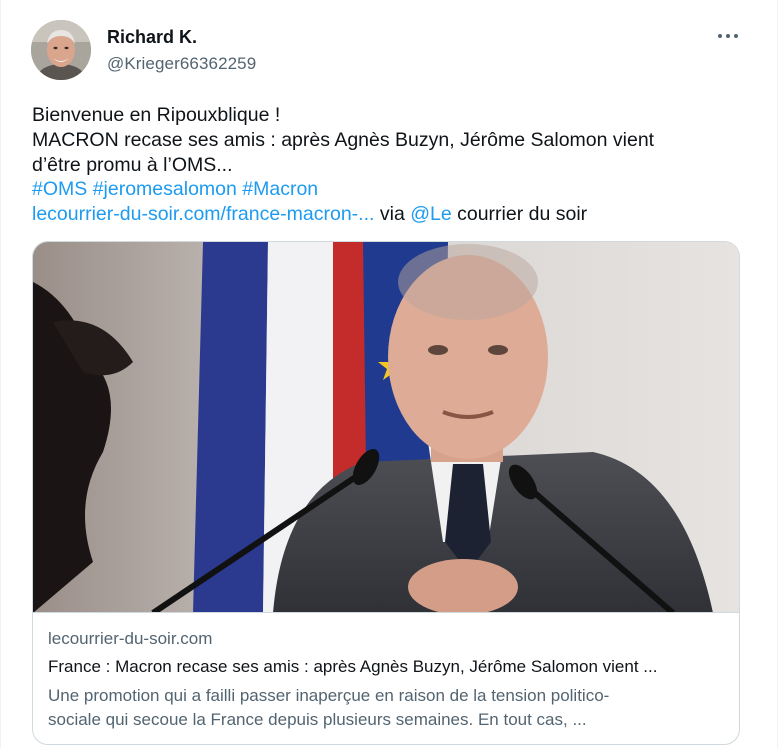  What do you see at coordinates (280, 189) in the screenshot?
I see `hashtag-link: #Macron` at bounding box center [280, 189].